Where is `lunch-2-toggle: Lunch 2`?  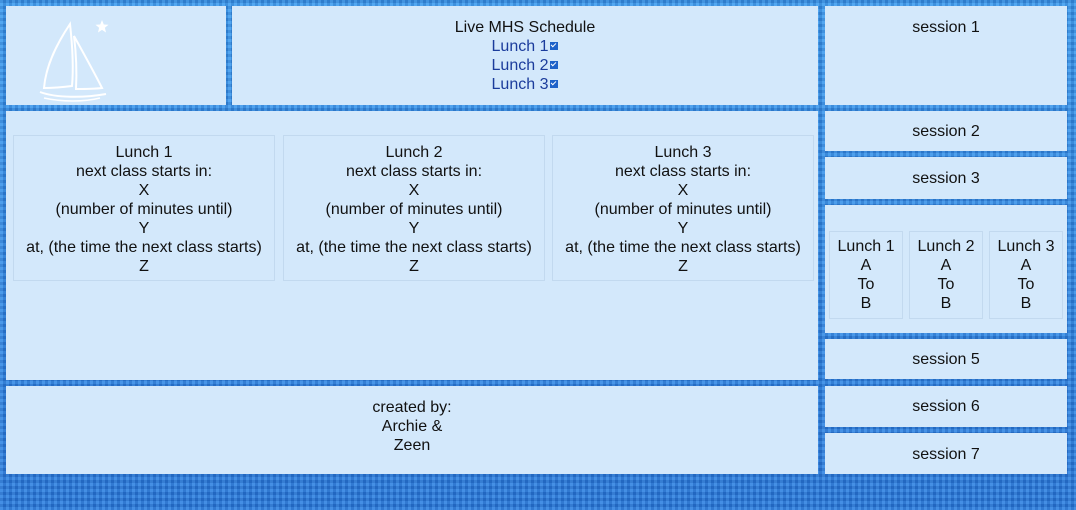
lunch-2-toggle: Lunch 2 is located at coordinates (525, 65).